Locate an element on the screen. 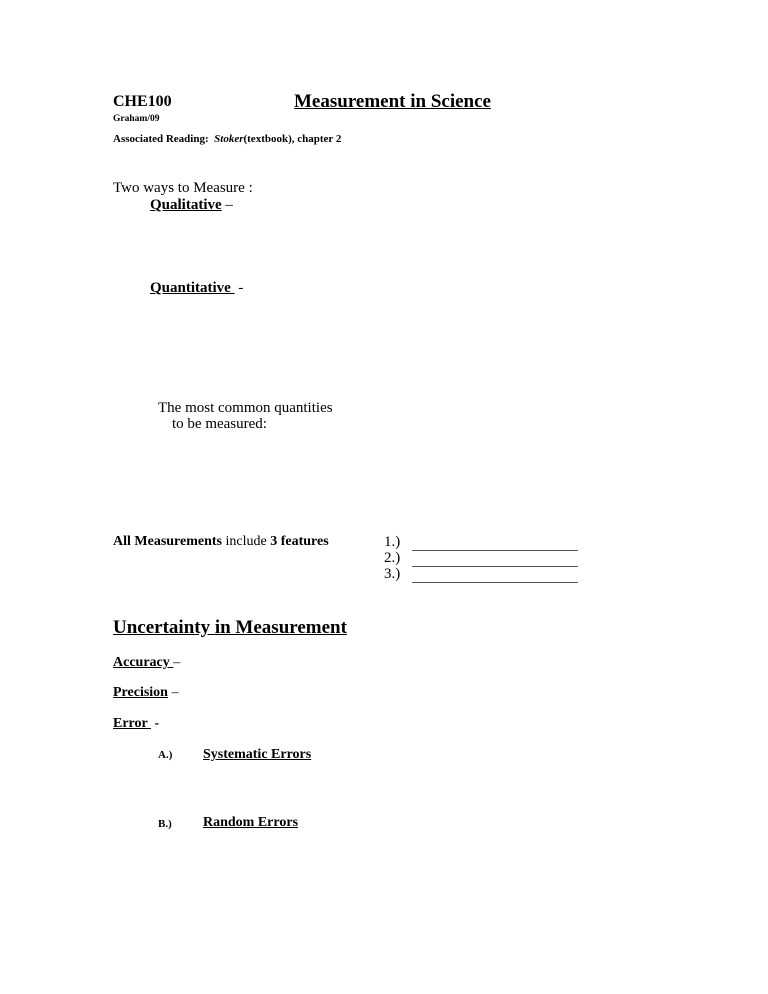  common-quantities-line-1: The most common quantities is located at coordinates (245, 408).